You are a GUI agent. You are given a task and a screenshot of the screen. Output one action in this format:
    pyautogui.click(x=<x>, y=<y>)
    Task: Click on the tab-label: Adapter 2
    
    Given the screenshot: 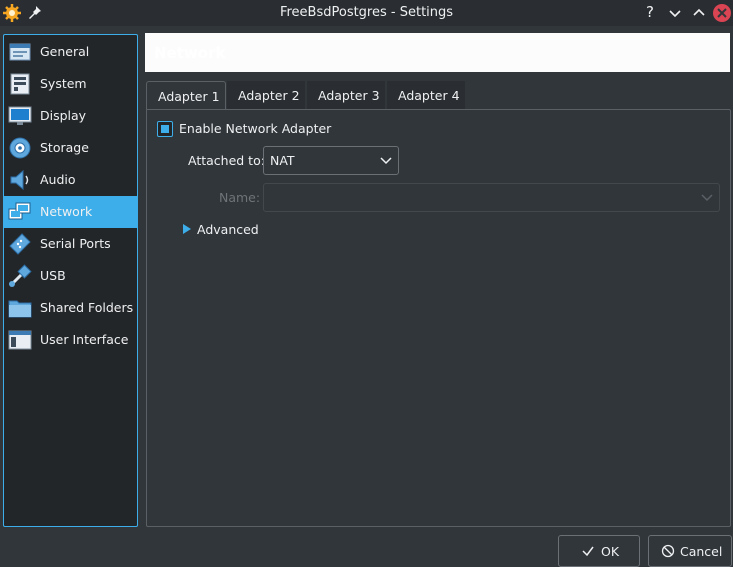 What is the action you would take?
    pyautogui.click(x=269, y=95)
    